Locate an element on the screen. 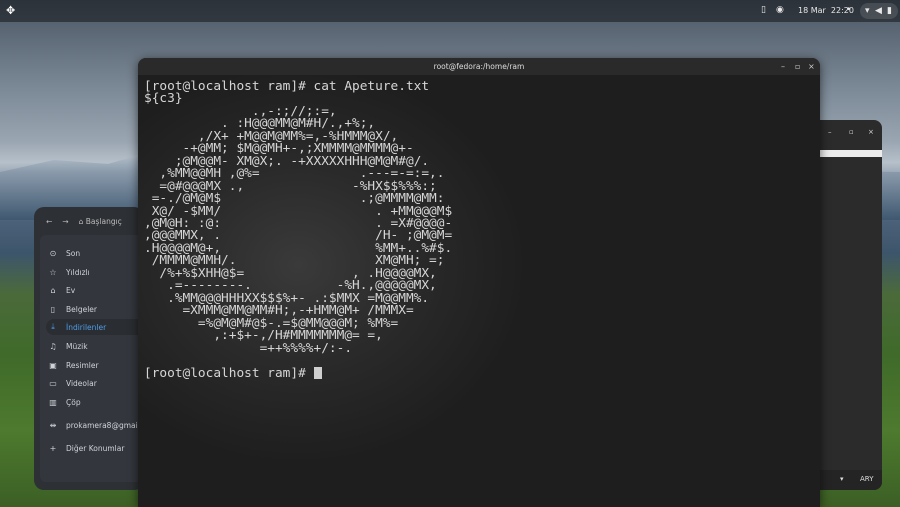 The height and width of the screenshot is (507, 900). background-window: – ▫ × ▾ ARY is located at coordinates (847, 305).